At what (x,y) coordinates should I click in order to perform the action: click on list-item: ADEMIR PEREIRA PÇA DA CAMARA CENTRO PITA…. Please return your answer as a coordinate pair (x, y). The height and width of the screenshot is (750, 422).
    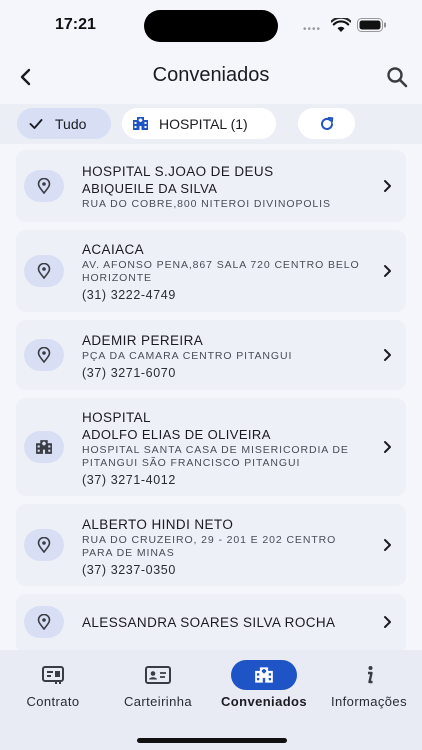
    Looking at the image, I should click on (211, 355).